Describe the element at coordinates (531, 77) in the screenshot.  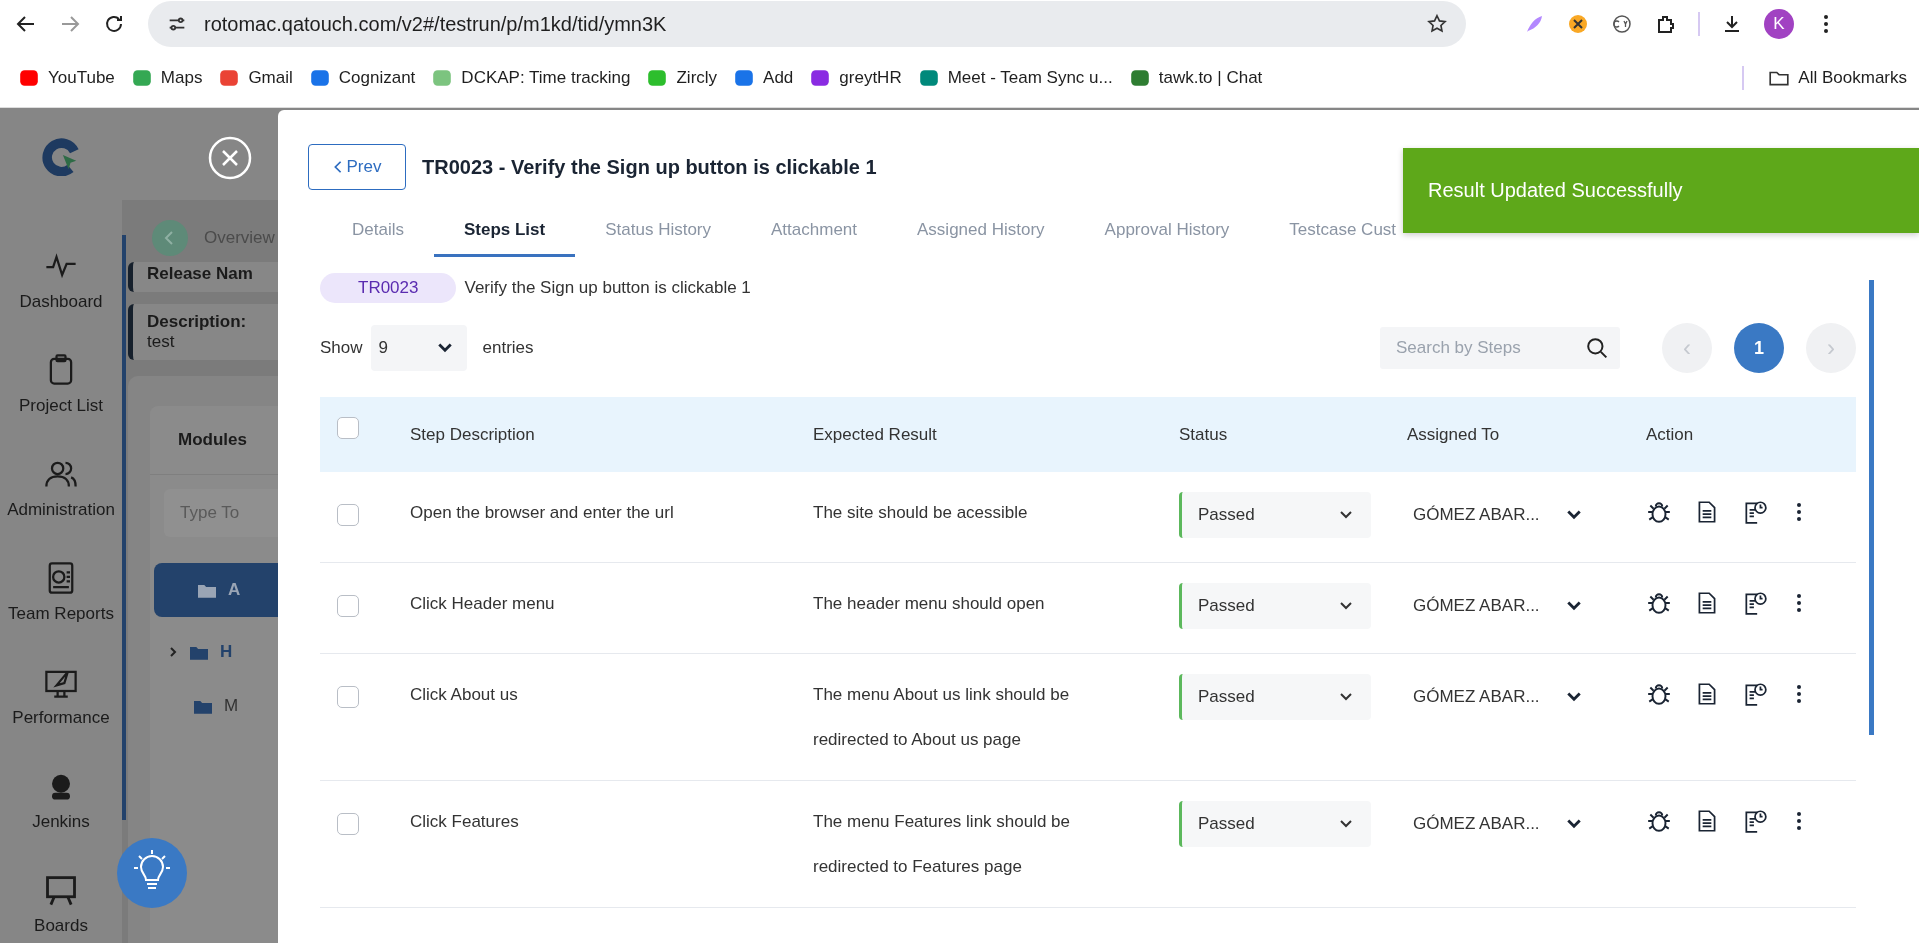
I see `bookmark: DCKAP: Time tracking` at that location.